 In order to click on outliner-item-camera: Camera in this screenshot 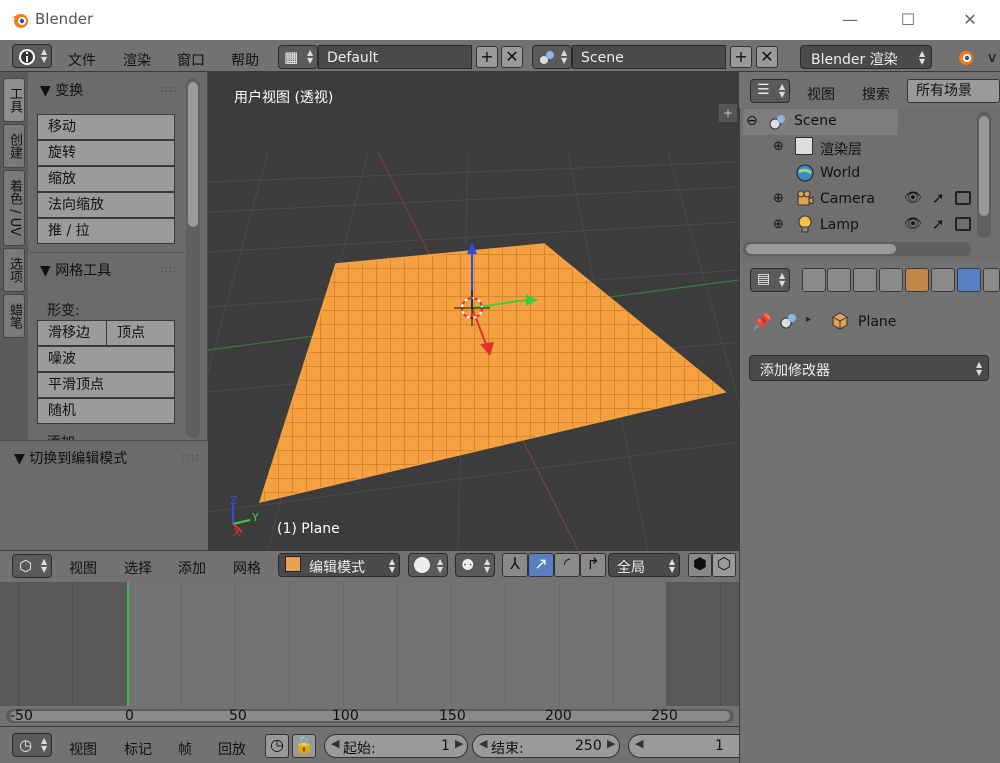, I will do `click(847, 204)`.